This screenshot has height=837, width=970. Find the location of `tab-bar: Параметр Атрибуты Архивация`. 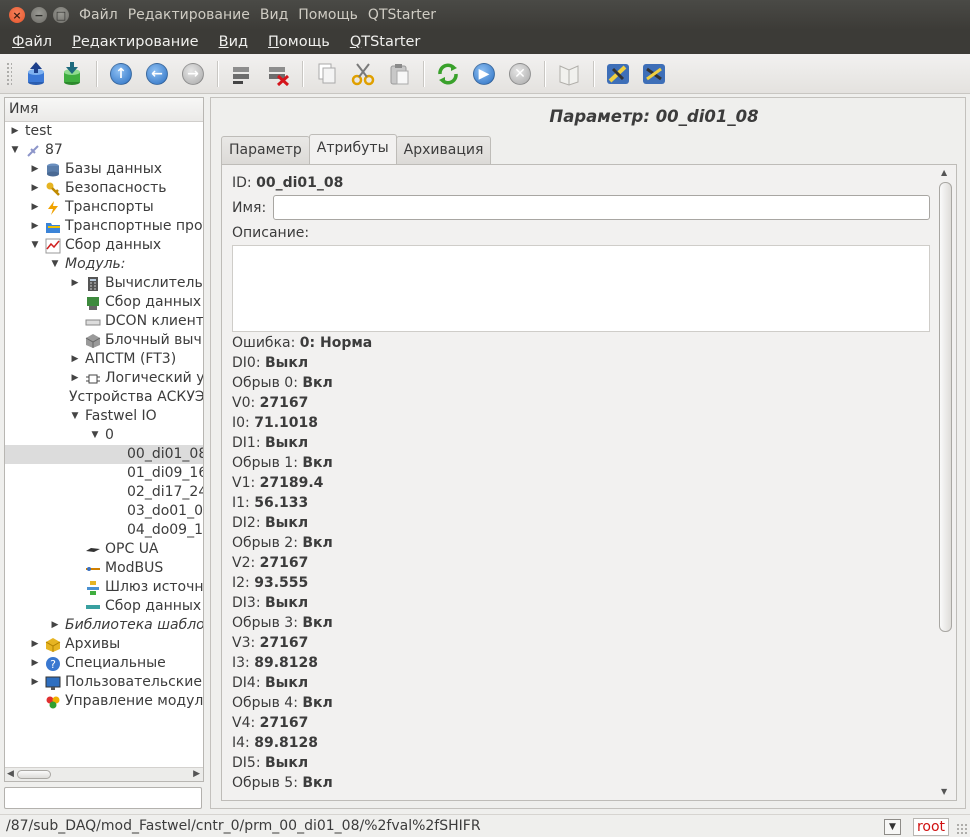

tab-bar: Параметр Атрибуты Архивация is located at coordinates (356, 149).